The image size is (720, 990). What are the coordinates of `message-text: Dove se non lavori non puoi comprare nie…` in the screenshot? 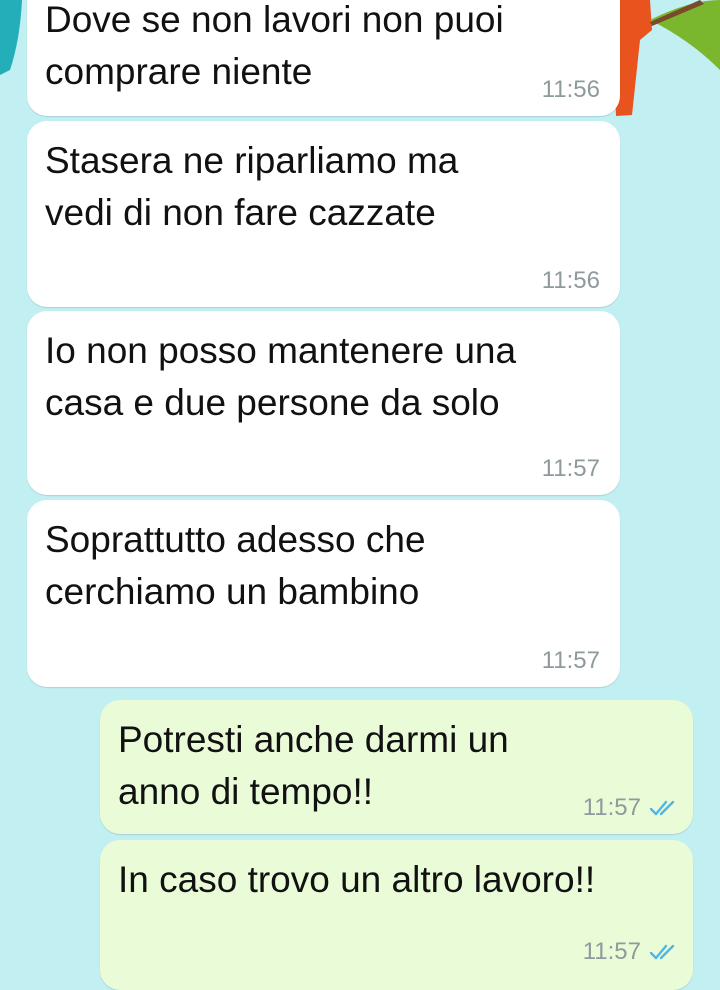 It's located at (274, 46).